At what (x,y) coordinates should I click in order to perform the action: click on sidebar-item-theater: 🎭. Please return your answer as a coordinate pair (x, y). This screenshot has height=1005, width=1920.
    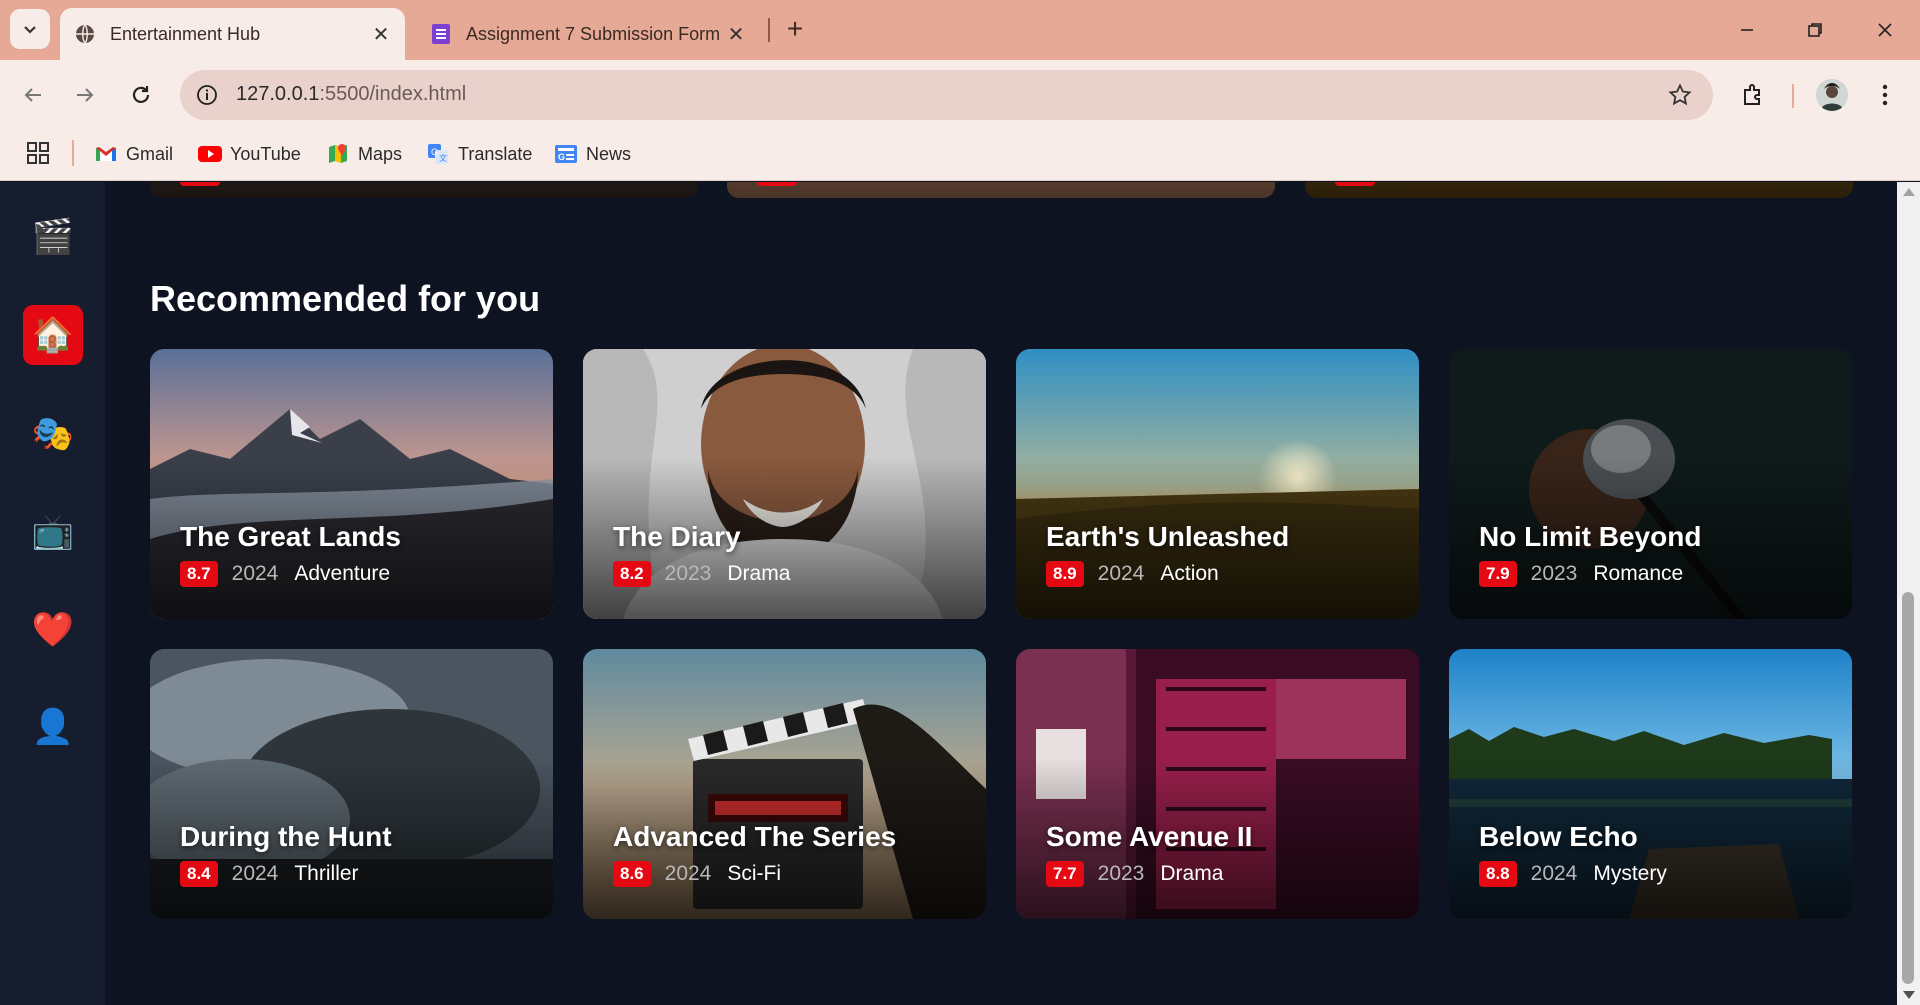
    Looking at the image, I should click on (53, 434).